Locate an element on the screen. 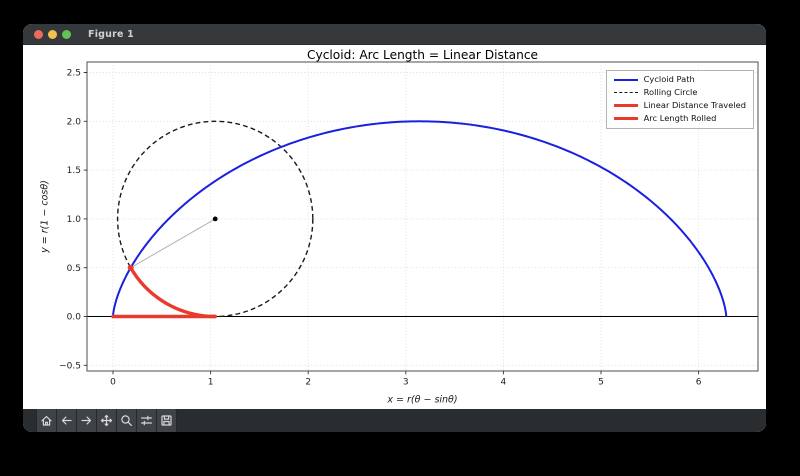 Image resolution: width=800 pixels, height=476 pixels. x-tick-label: 5 is located at coordinates (601, 383).